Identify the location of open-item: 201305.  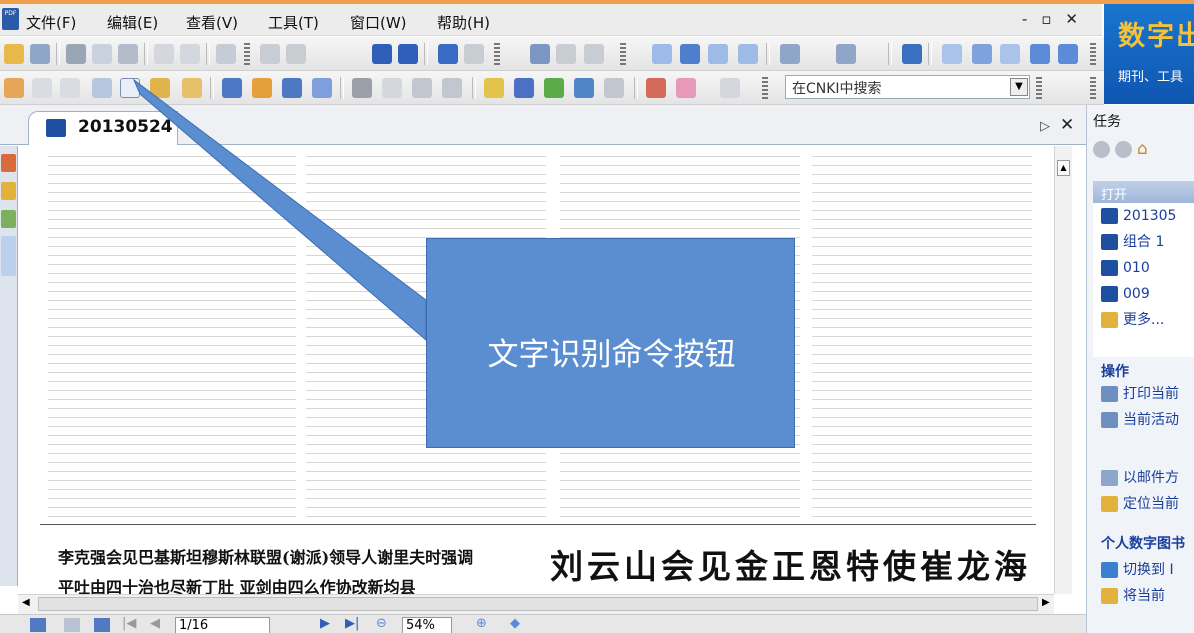
(1143, 216).